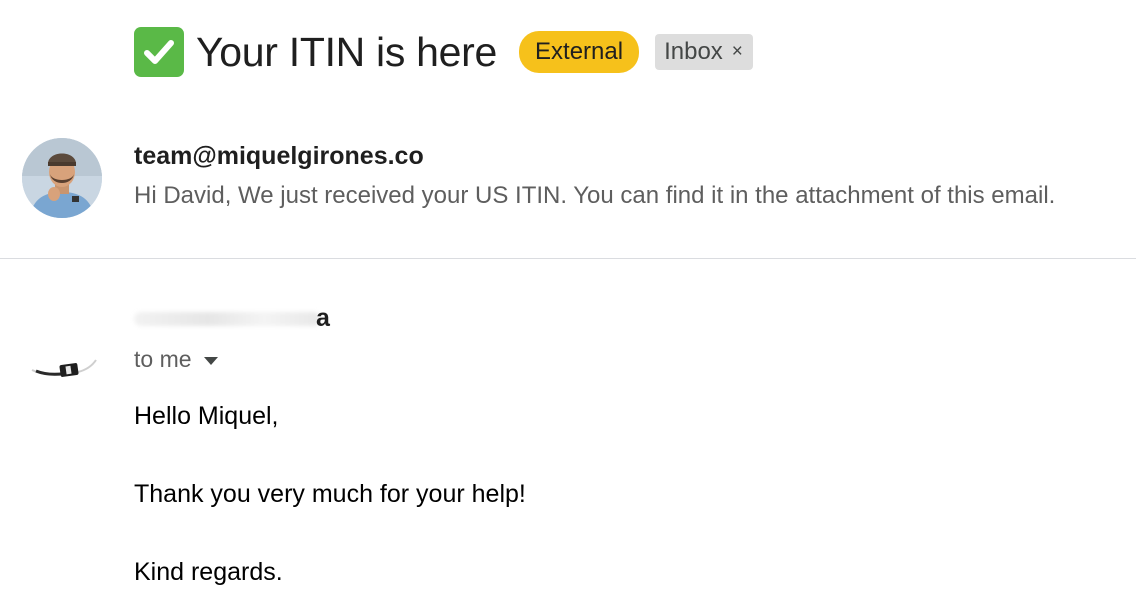  What do you see at coordinates (579, 52) in the screenshot?
I see `external-label: External` at bounding box center [579, 52].